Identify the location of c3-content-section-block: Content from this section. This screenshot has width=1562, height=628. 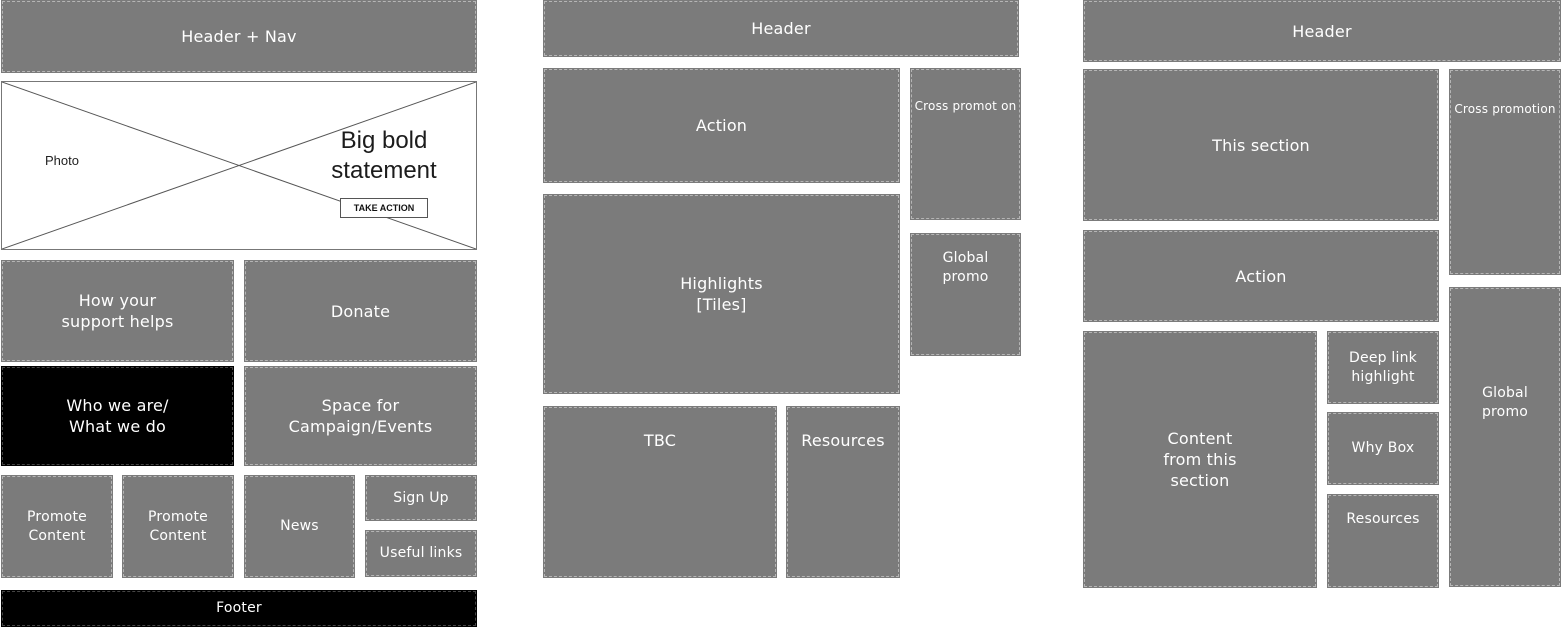
(1200, 459).